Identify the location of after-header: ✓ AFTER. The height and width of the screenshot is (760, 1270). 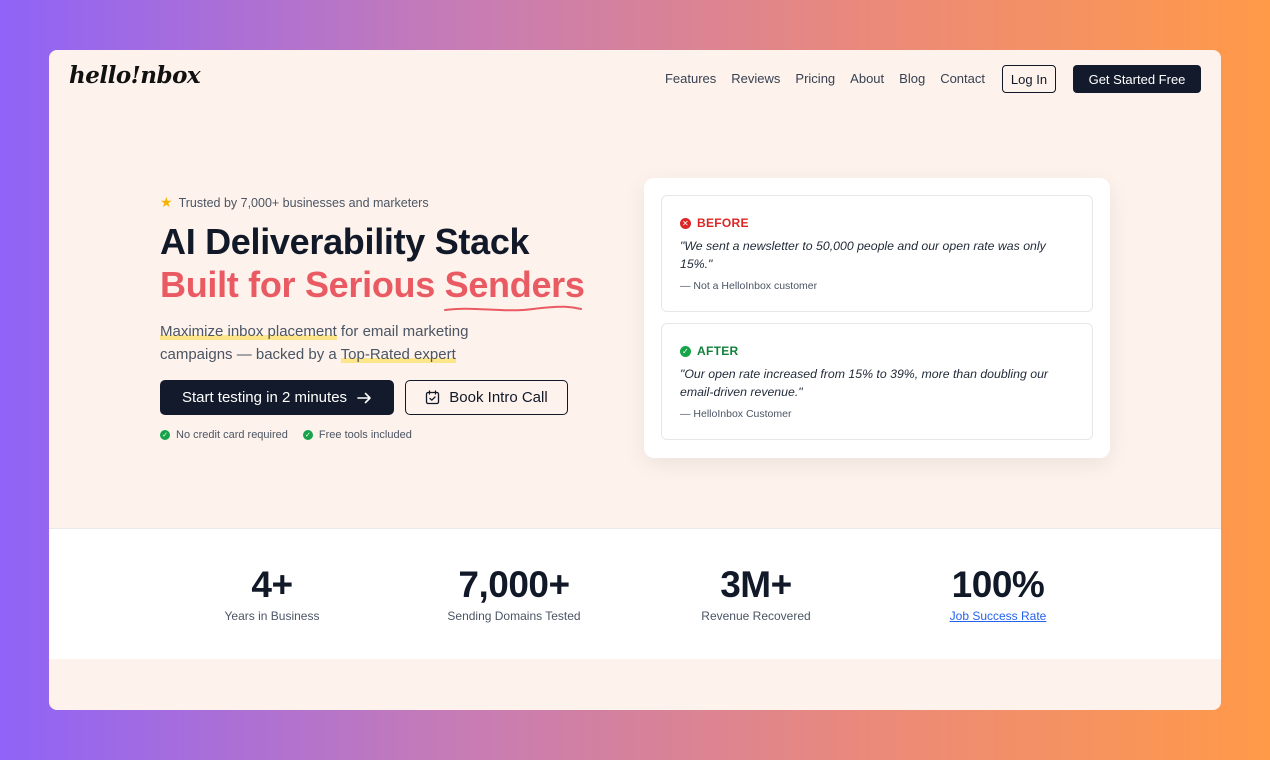
(709, 351).